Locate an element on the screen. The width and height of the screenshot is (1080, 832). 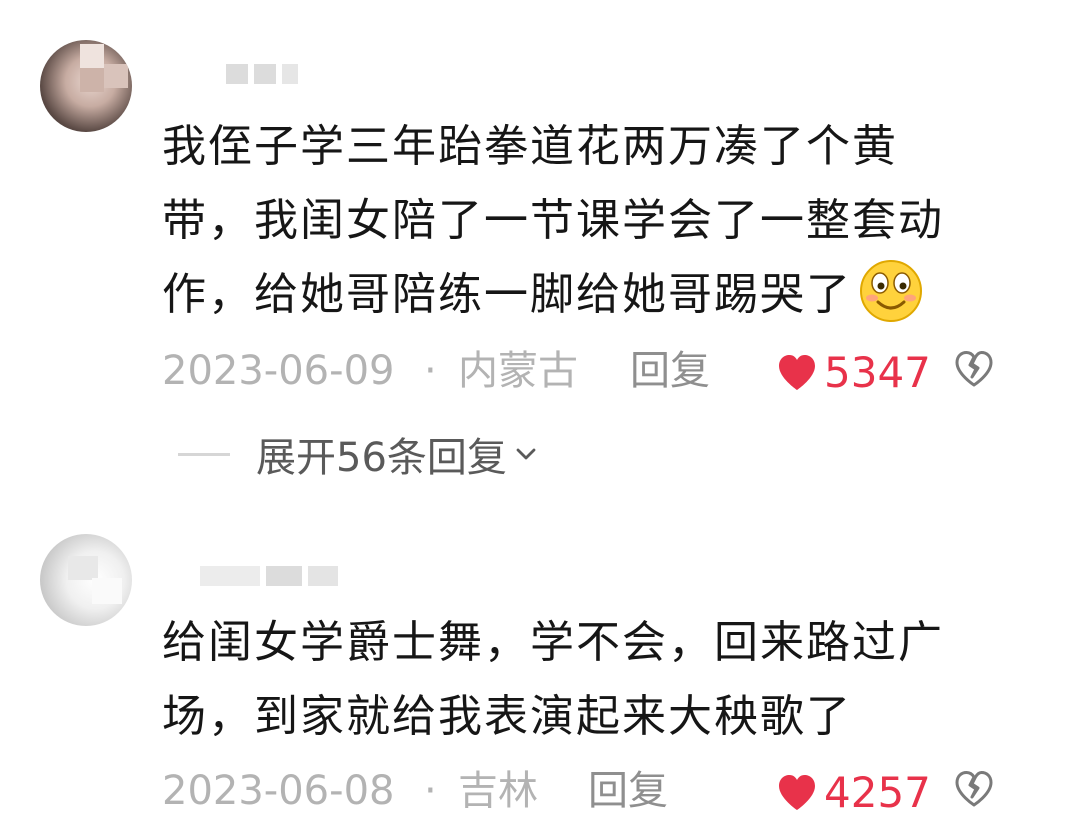
comment-location: 吉林 is located at coordinates (498, 791).